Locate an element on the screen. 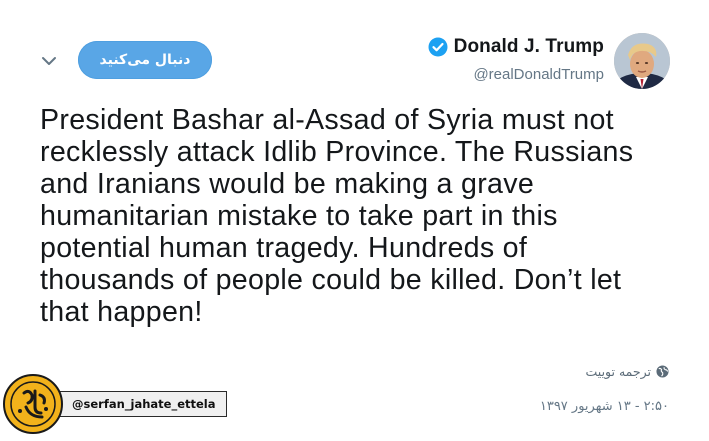 This screenshot has height=441, width=709. author-handle: @realDonaldTrump is located at coordinates (538, 74).